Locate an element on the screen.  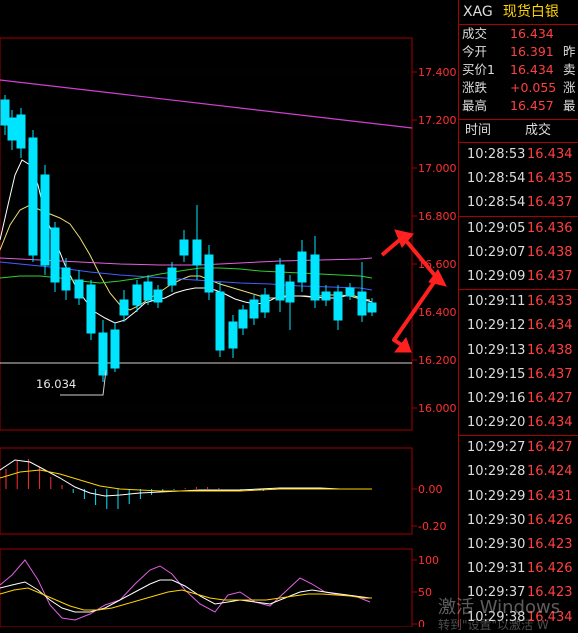
instrument-name: 现货白银 is located at coordinates (530, 12).